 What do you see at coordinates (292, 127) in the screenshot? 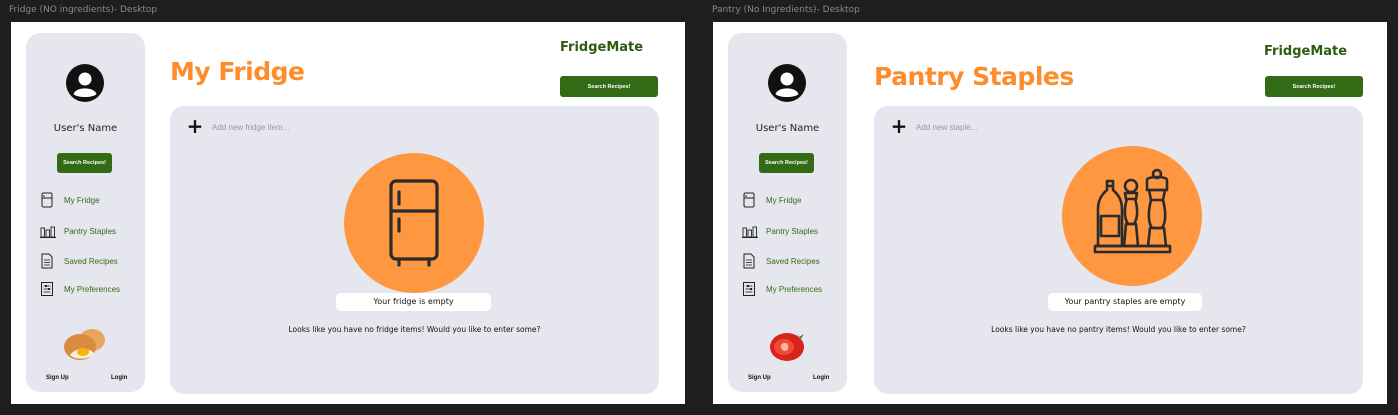
I see `add-fridge-item-input` at bounding box center [292, 127].